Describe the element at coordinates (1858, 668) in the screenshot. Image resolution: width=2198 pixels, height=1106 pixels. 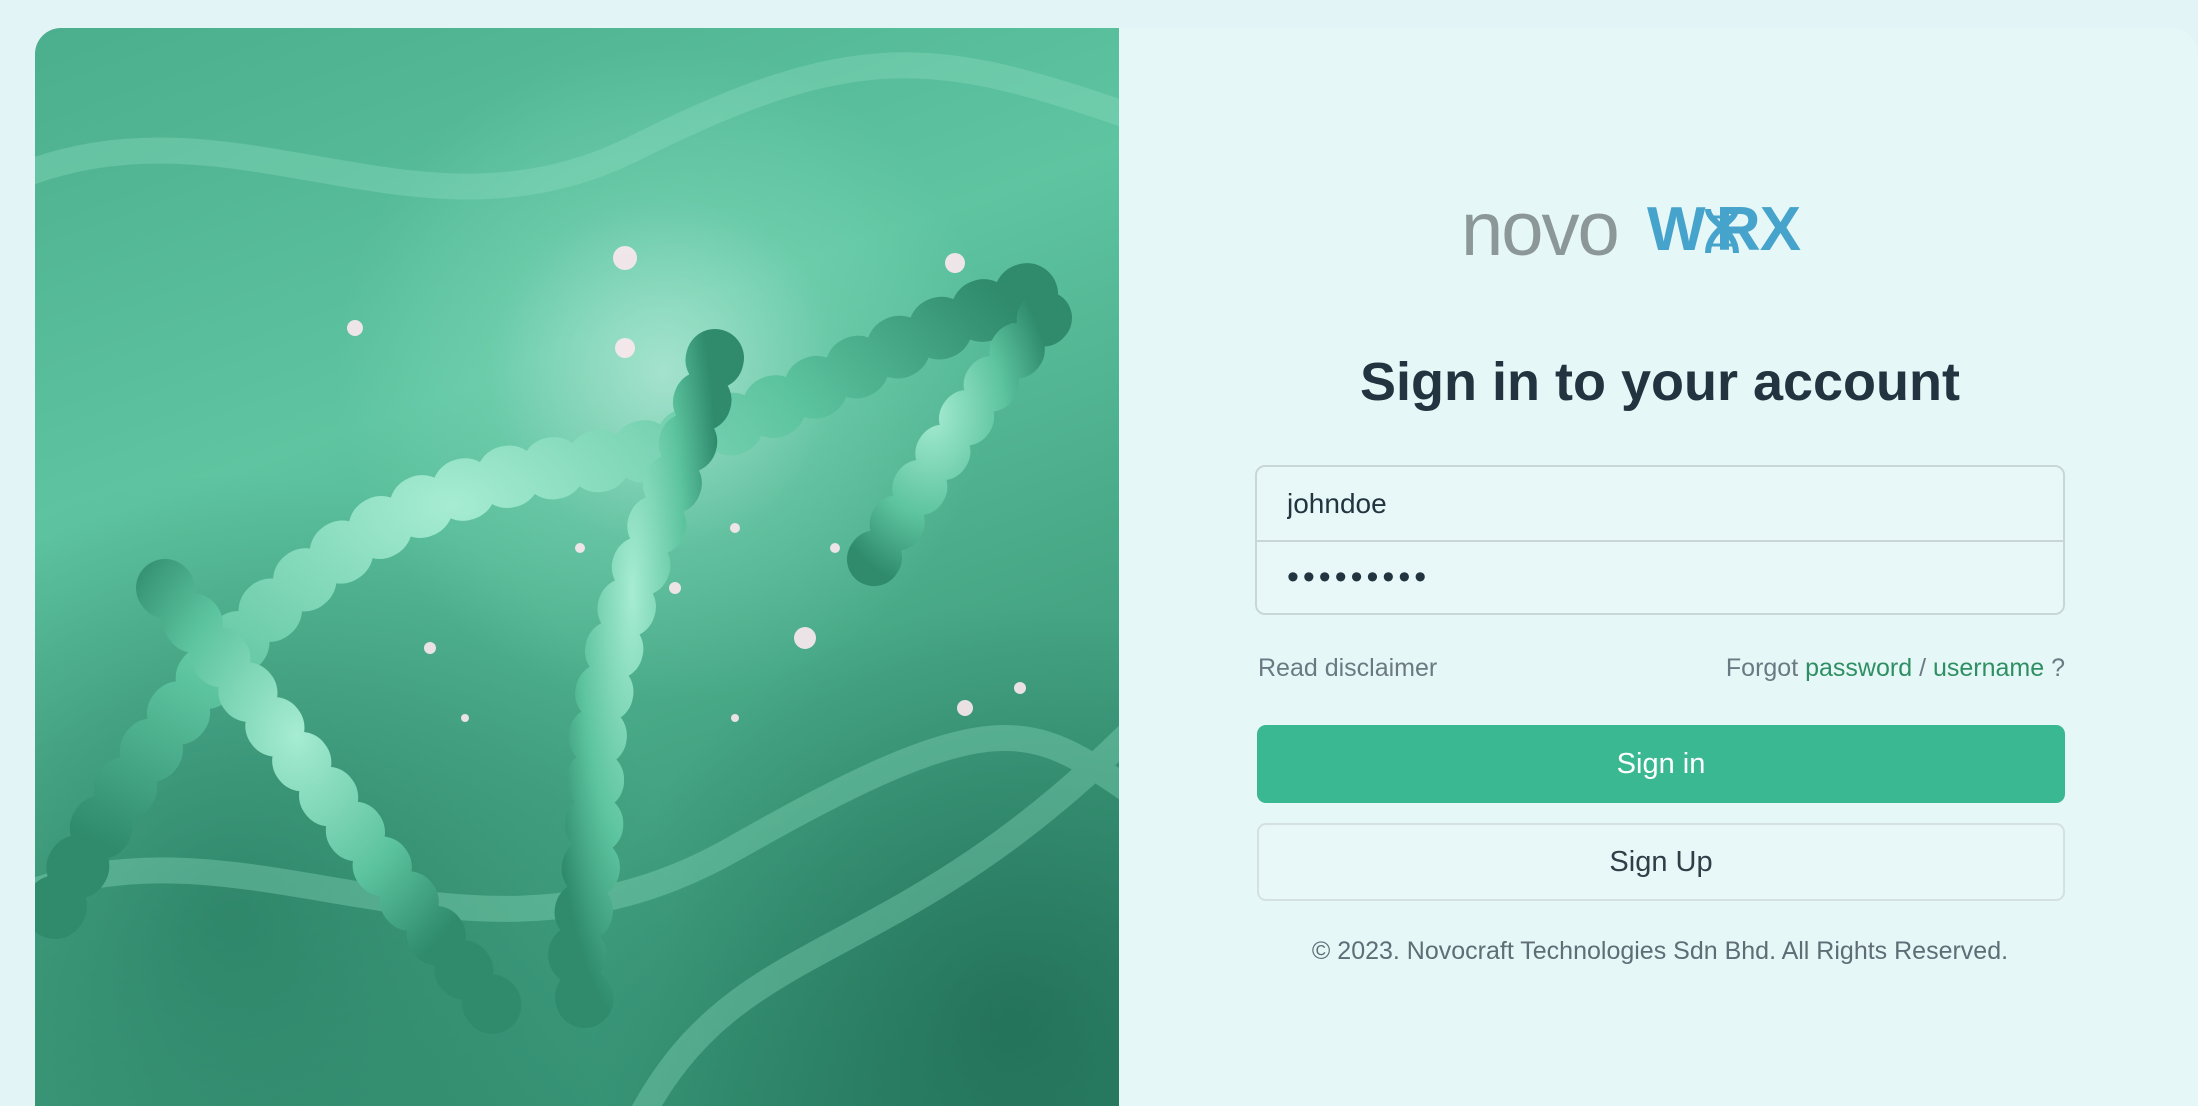
I see `forgot-password-link: password` at that location.